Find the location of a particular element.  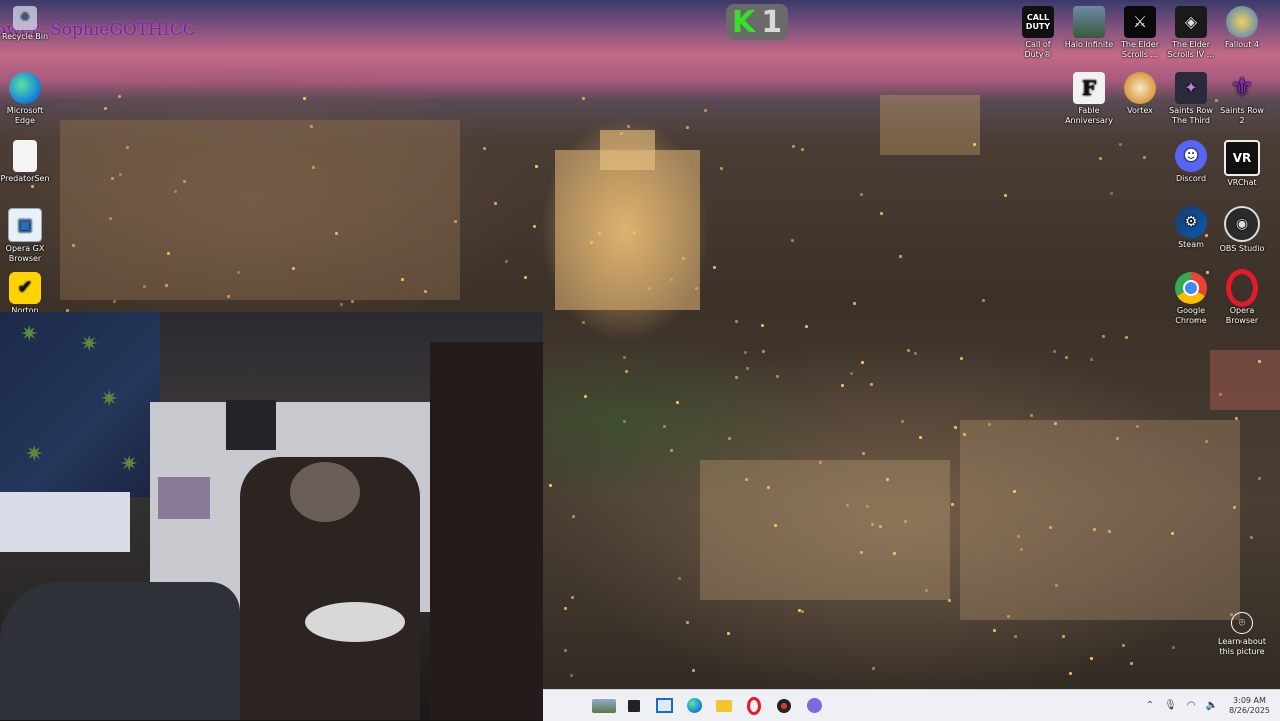

clock-time: 3:09 AM is located at coordinates (1249, 700).